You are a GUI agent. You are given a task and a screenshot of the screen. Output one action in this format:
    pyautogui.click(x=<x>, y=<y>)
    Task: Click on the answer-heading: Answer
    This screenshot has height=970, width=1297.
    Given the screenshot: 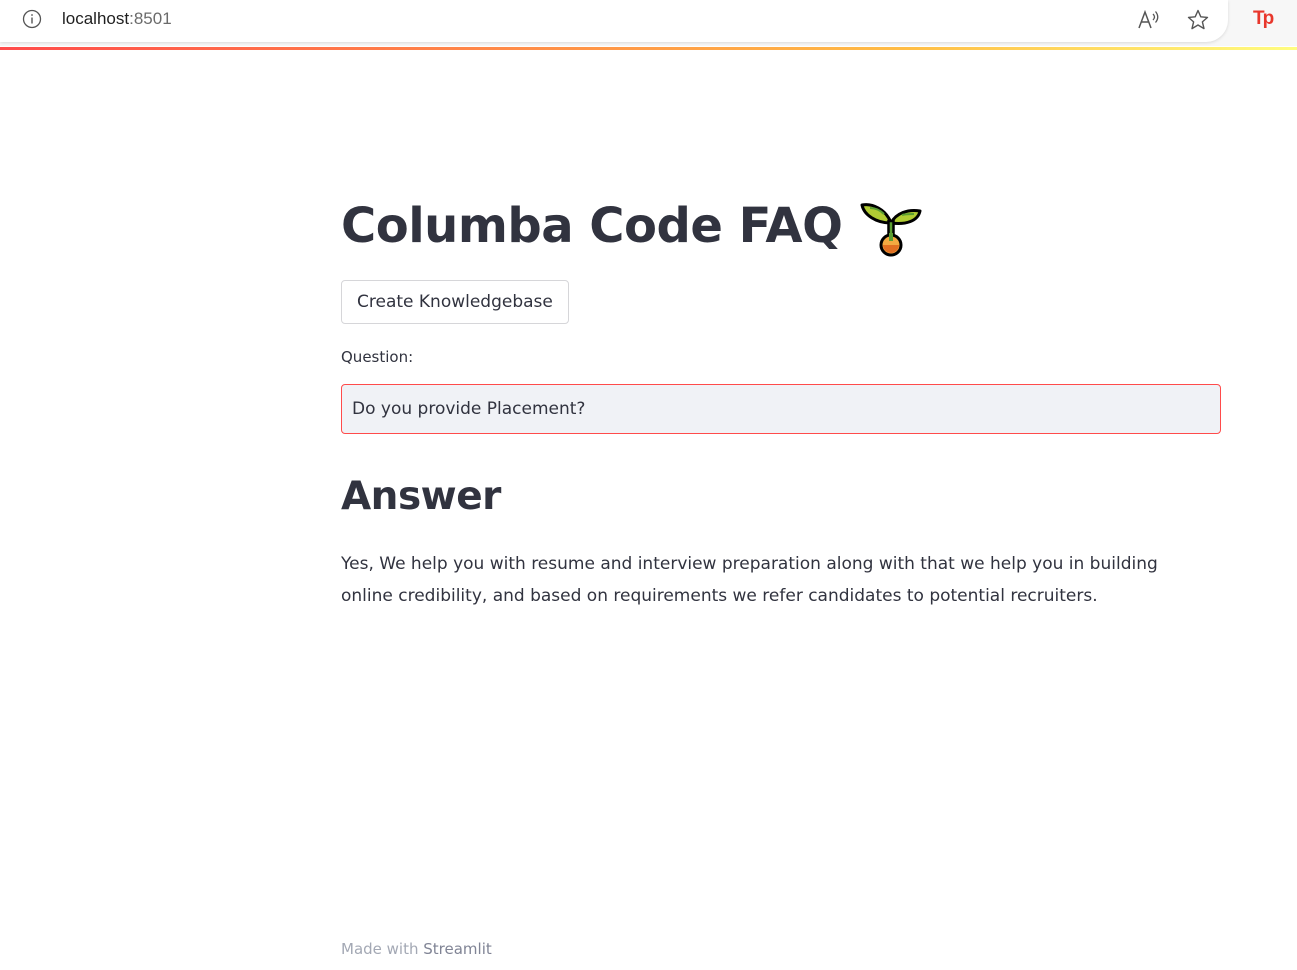 What is the action you would take?
    pyautogui.click(x=421, y=496)
    